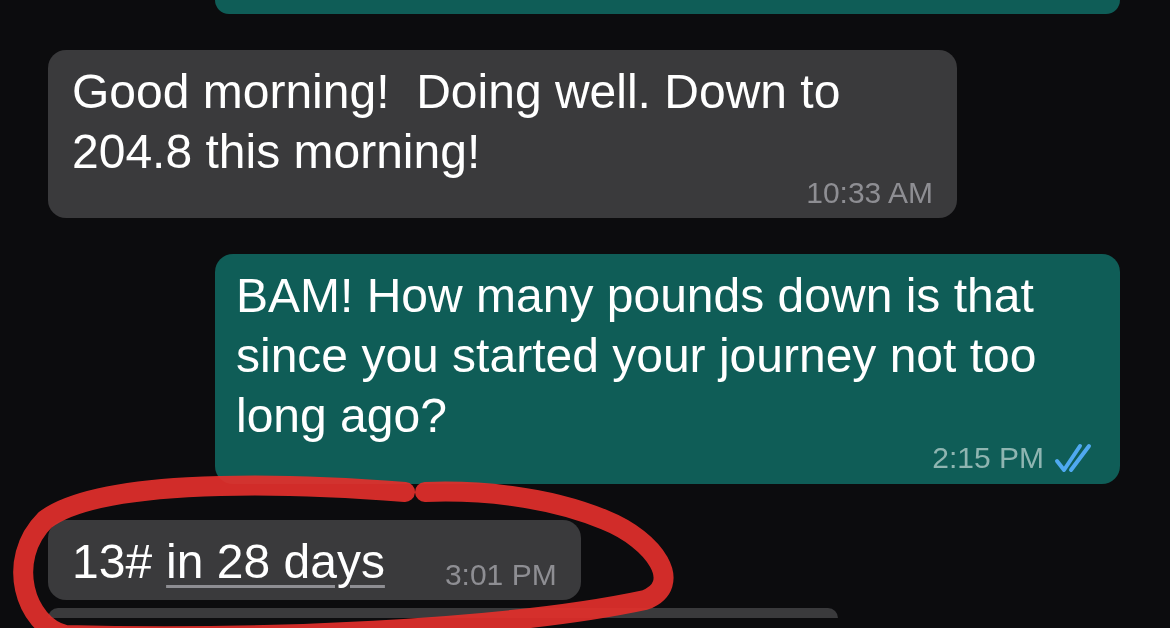 The height and width of the screenshot is (628, 1170). I want to click on message-time: 10:33 AM, so click(869, 193).